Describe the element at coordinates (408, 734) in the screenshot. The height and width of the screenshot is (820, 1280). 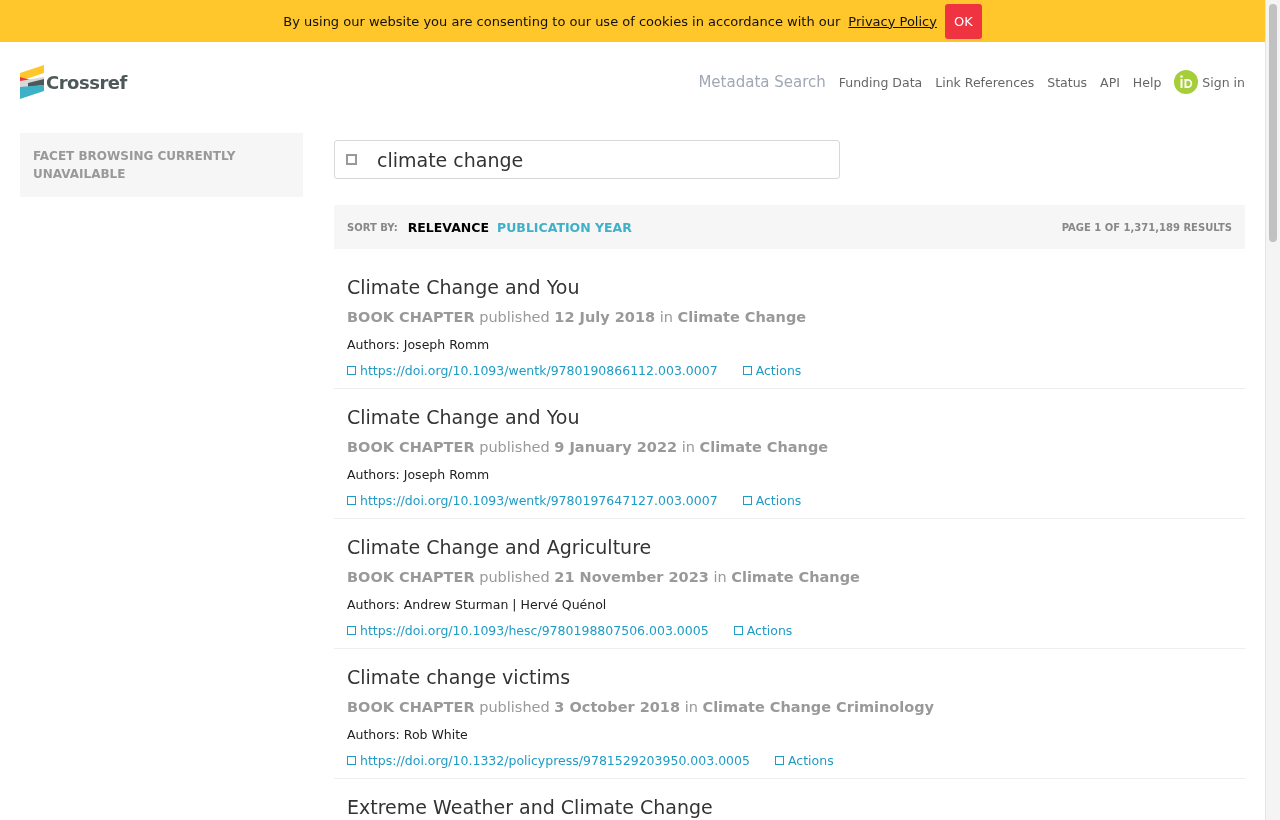
I see `result-authors: Authors: Rob White` at that location.